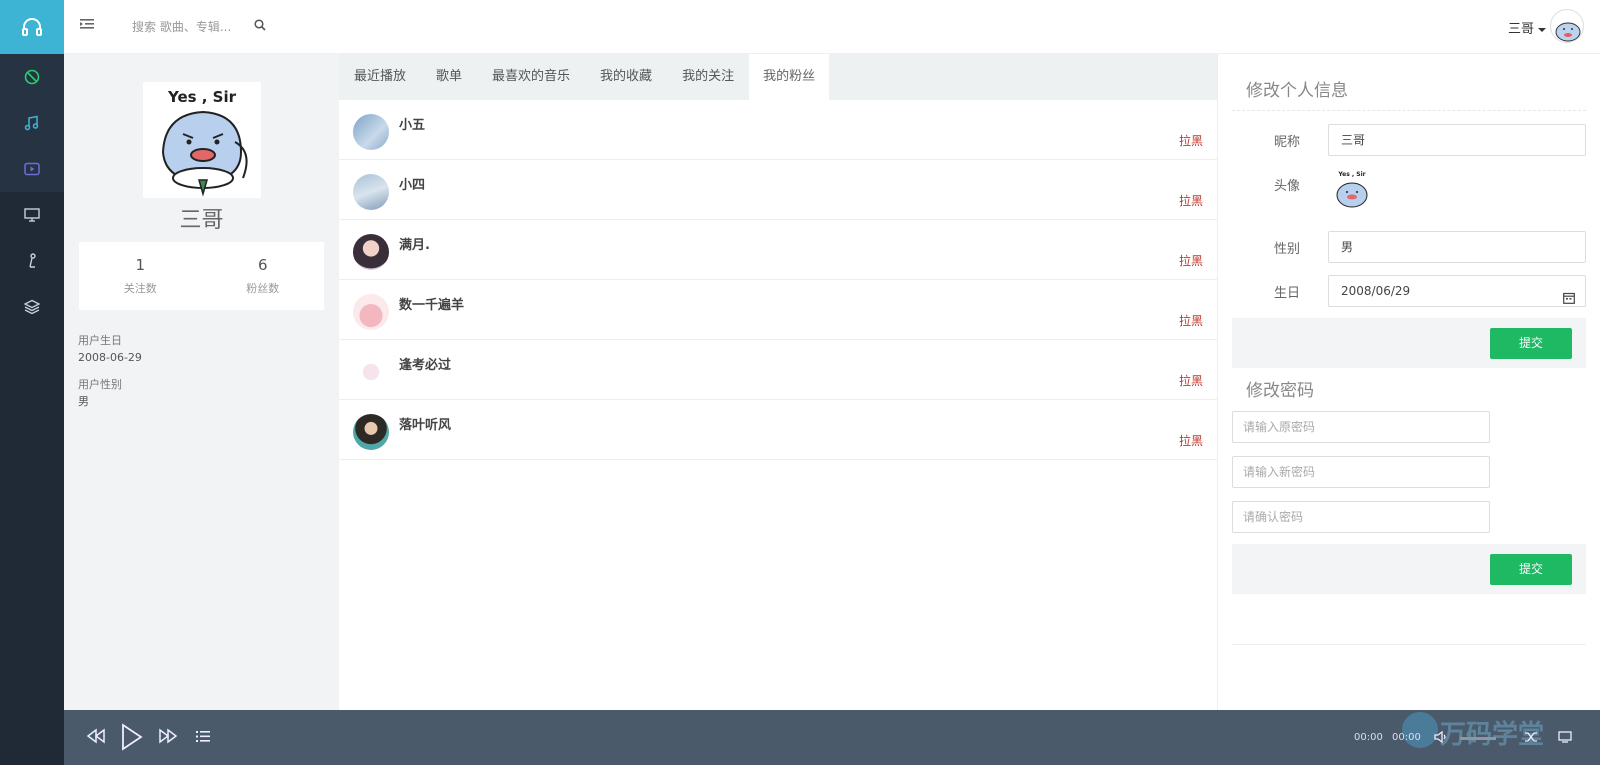 This screenshot has height=765, width=1600. I want to click on video-icon, so click(32, 169).